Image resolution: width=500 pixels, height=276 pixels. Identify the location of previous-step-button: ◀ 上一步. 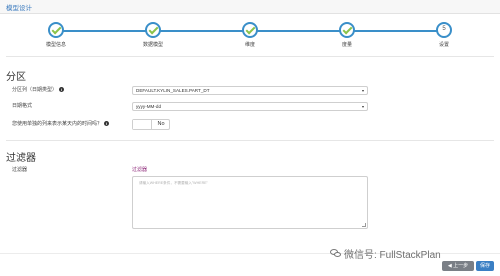
(458, 266).